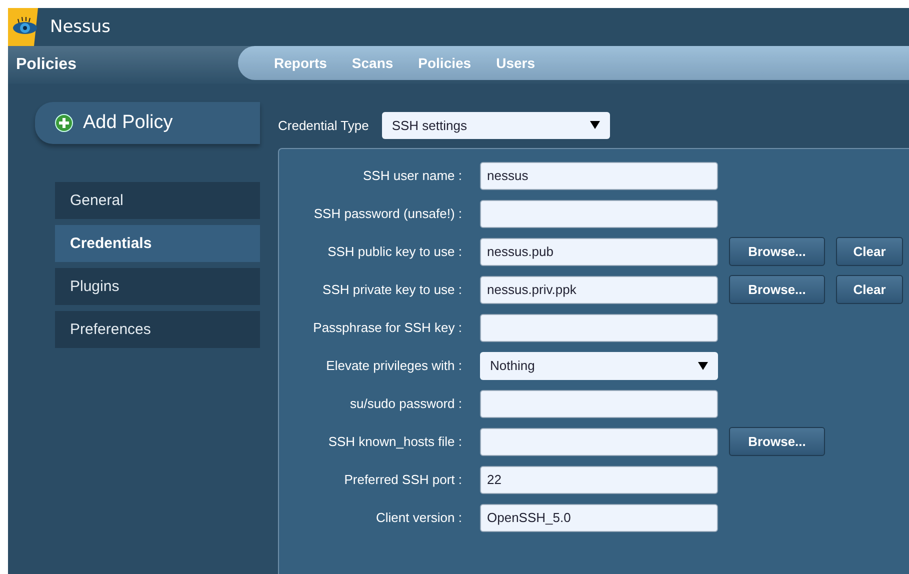 The width and height of the screenshot is (909, 574). Describe the element at coordinates (147, 123) in the screenshot. I see `add-policy-tab: Add Policy` at that location.